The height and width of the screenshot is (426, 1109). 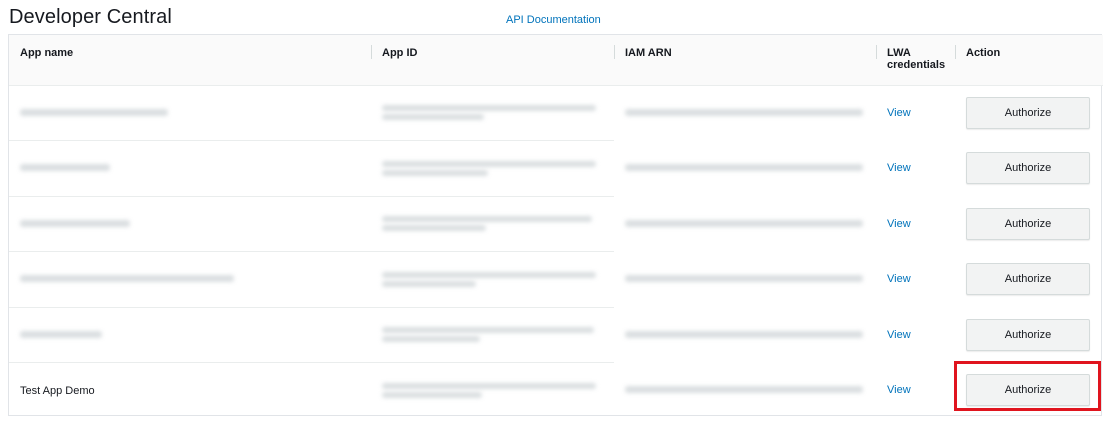 What do you see at coordinates (190, 391) in the screenshot?
I see `app-name-cell: Test App Demo` at bounding box center [190, 391].